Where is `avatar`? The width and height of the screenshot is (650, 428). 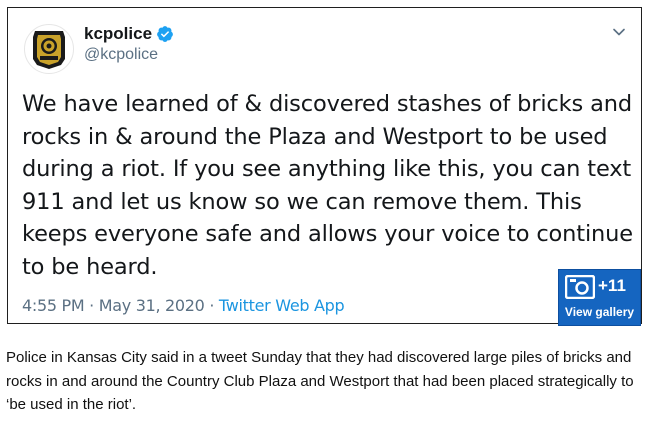
avatar is located at coordinates (49, 49).